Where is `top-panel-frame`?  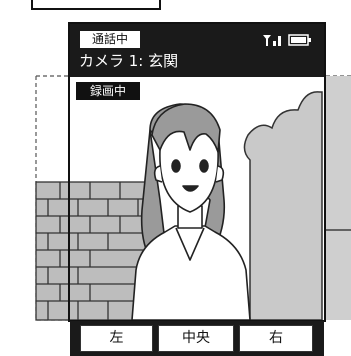 top-panel-frame is located at coordinates (96, 5).